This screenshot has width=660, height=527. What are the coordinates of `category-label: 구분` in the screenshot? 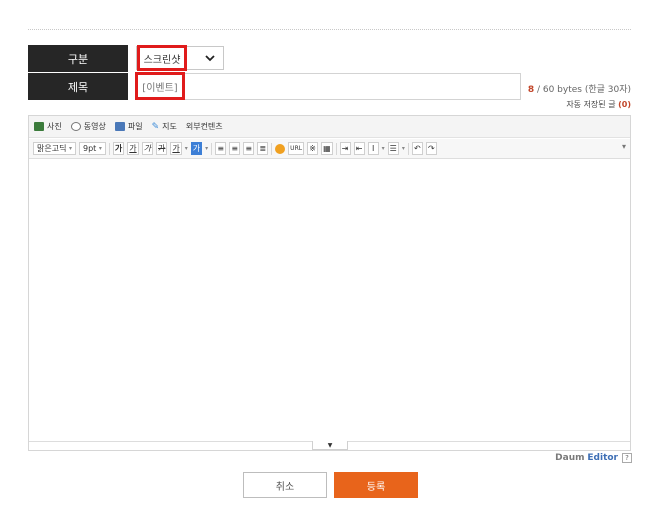 It's located at (78, 58).